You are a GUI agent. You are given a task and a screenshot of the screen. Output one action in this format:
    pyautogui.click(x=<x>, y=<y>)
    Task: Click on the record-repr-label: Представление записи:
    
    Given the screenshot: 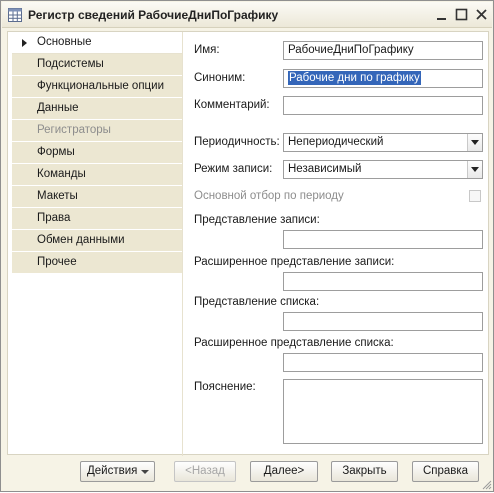 What is the action you would take?
    pyautogui.click(x=257, y=220)
    